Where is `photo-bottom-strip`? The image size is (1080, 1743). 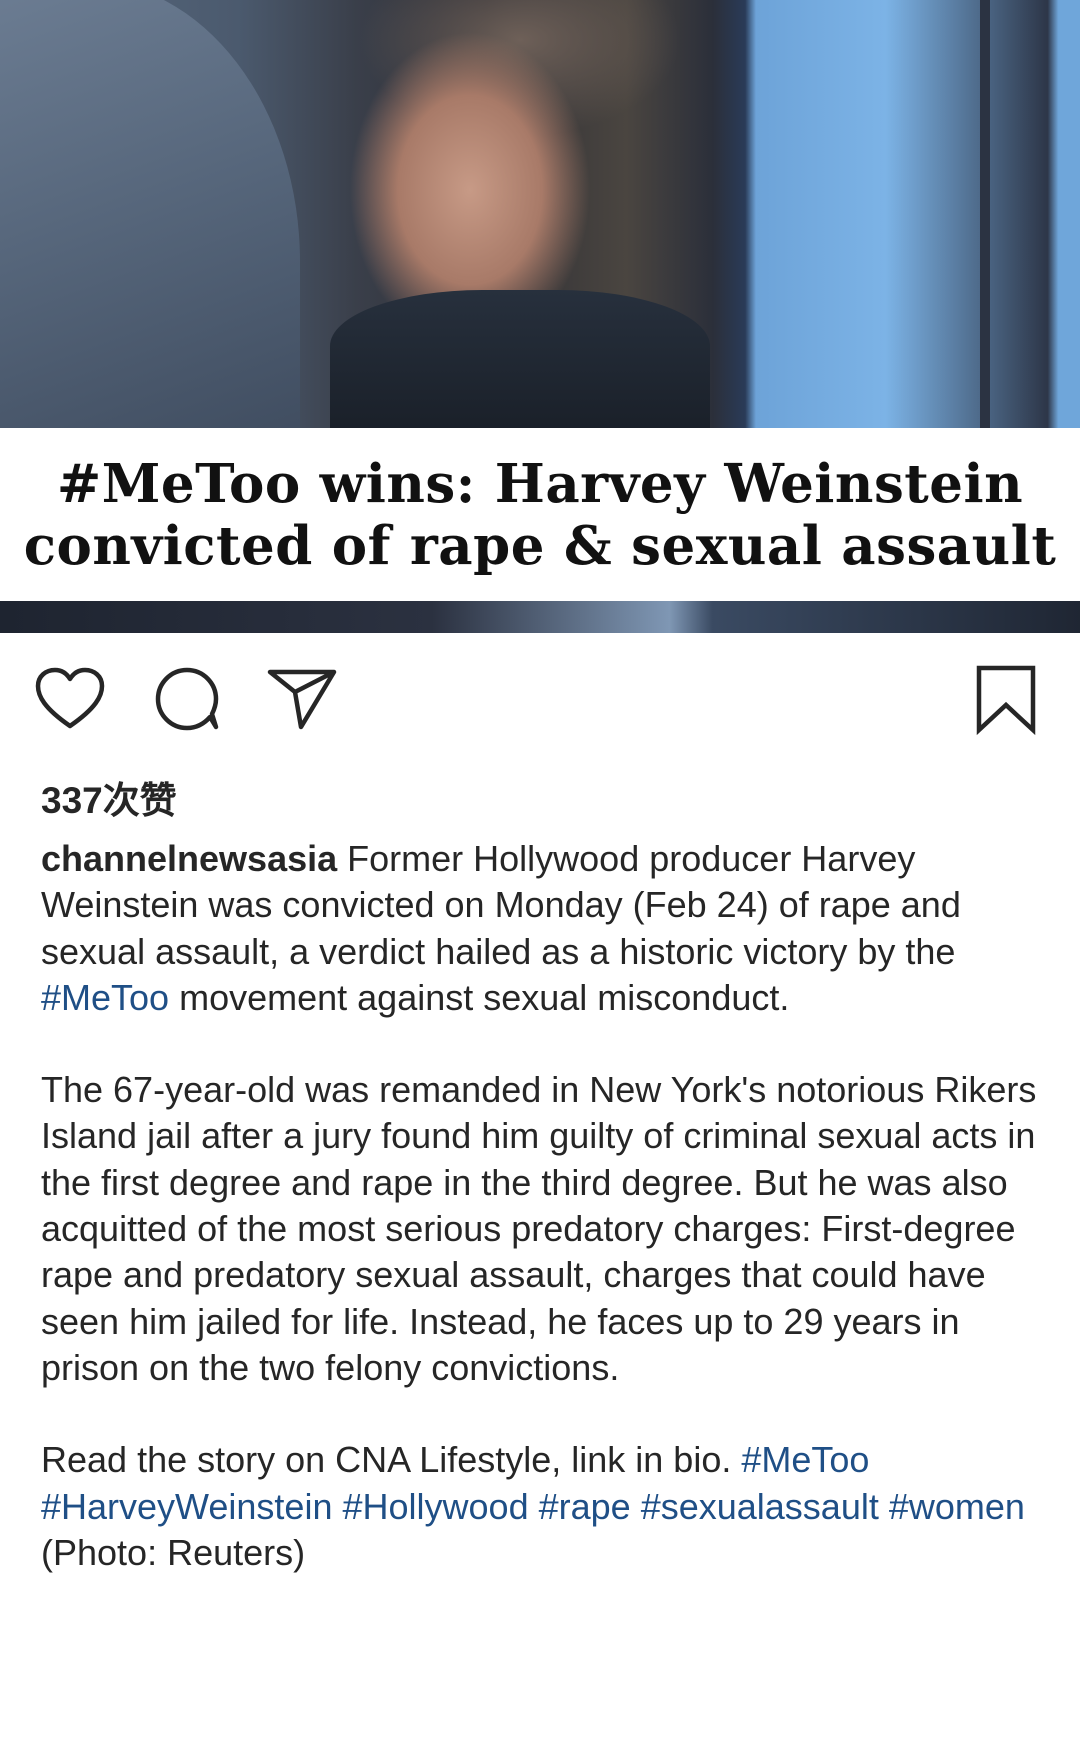
photo-bottom-strip is located at coordinates (540, 617).